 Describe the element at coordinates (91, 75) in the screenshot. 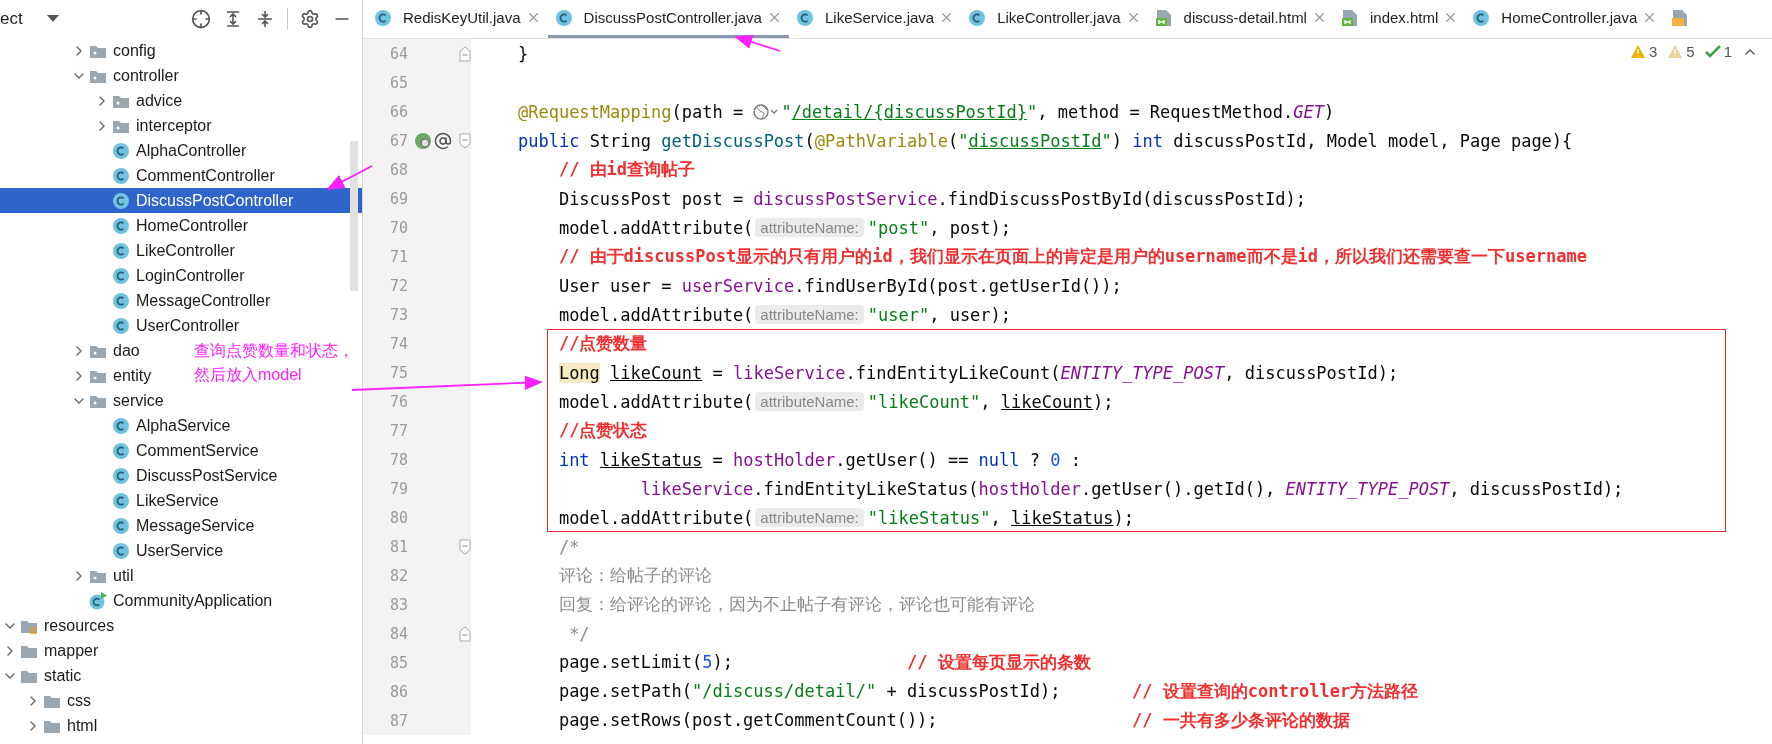

I see `tree-item: controller` at that location.